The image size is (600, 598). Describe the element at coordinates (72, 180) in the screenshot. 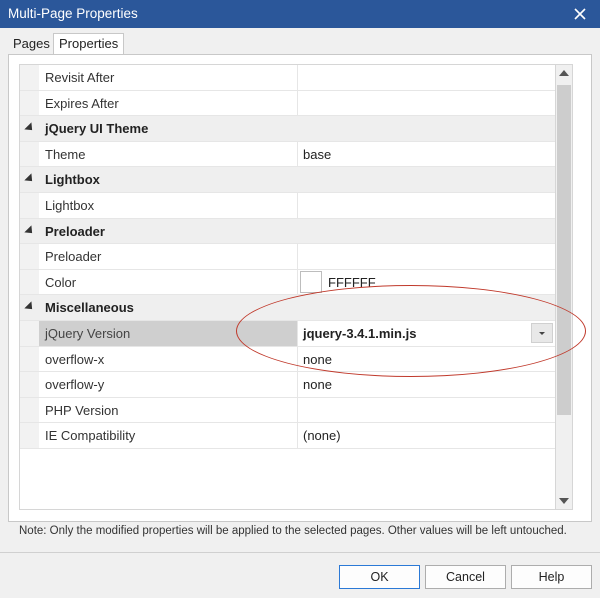

I see `category-label: Lightbox` at that location.